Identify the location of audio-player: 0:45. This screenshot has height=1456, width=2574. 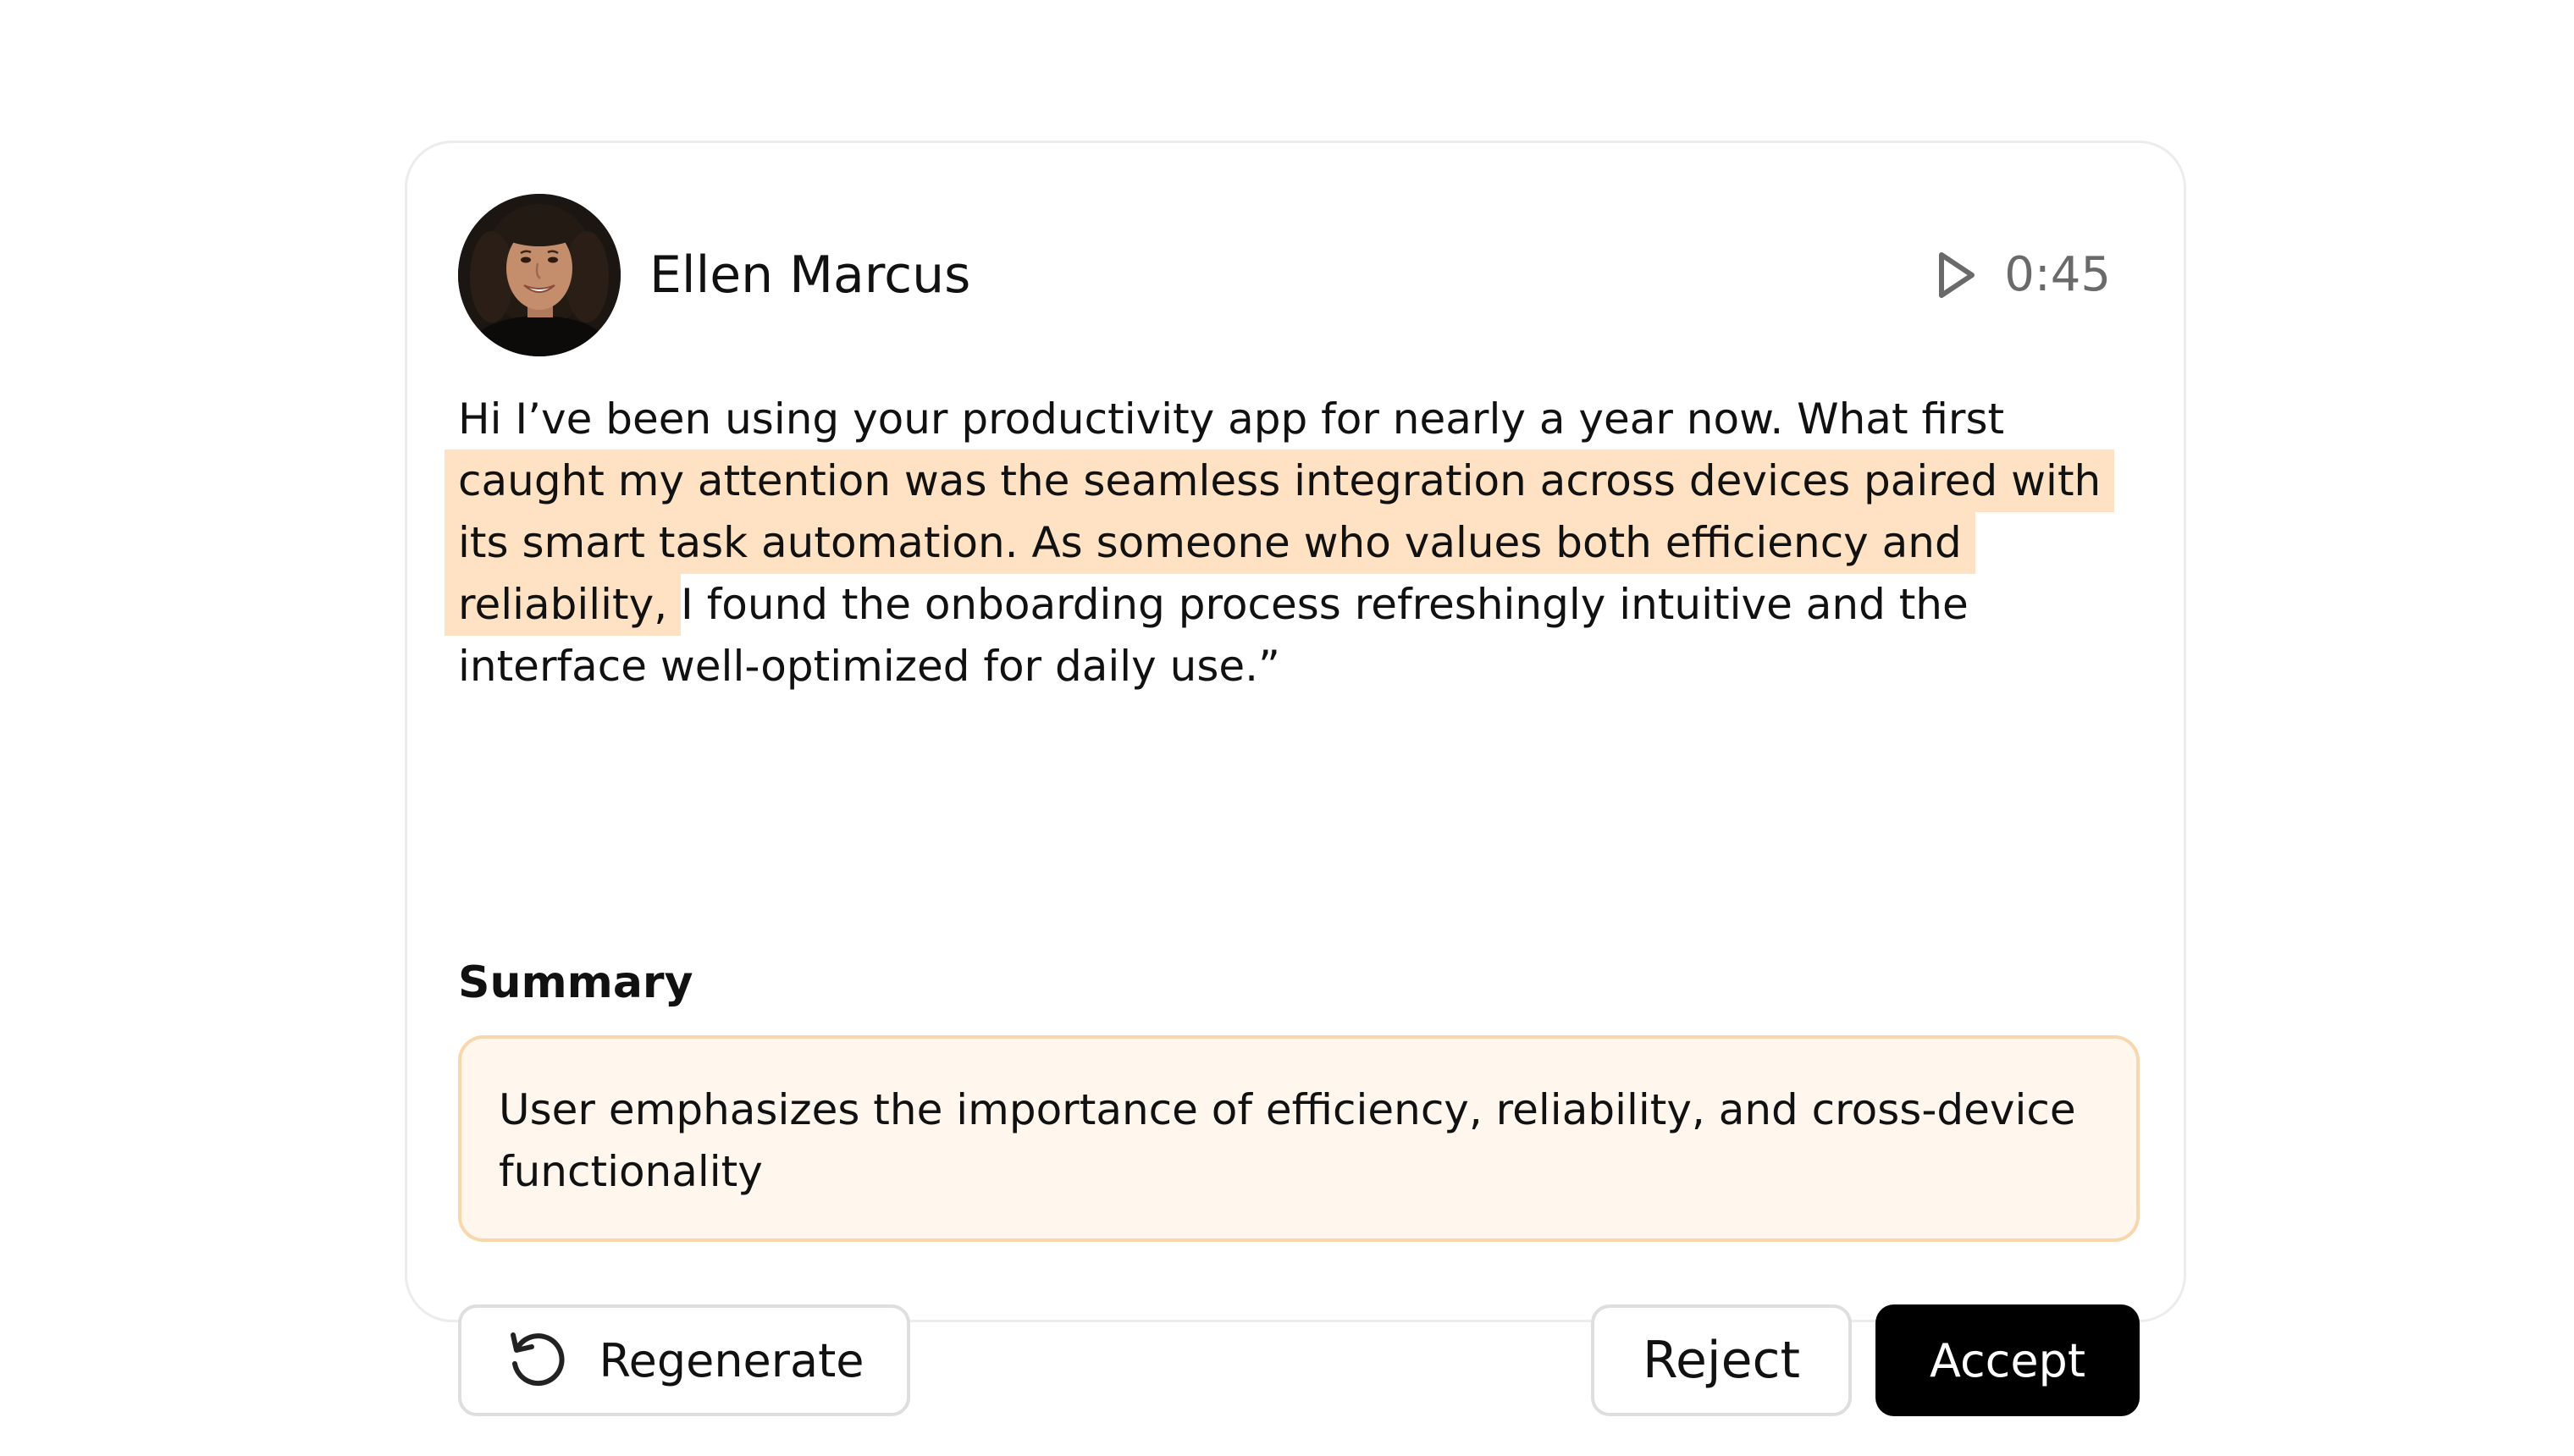
(2021, 275).